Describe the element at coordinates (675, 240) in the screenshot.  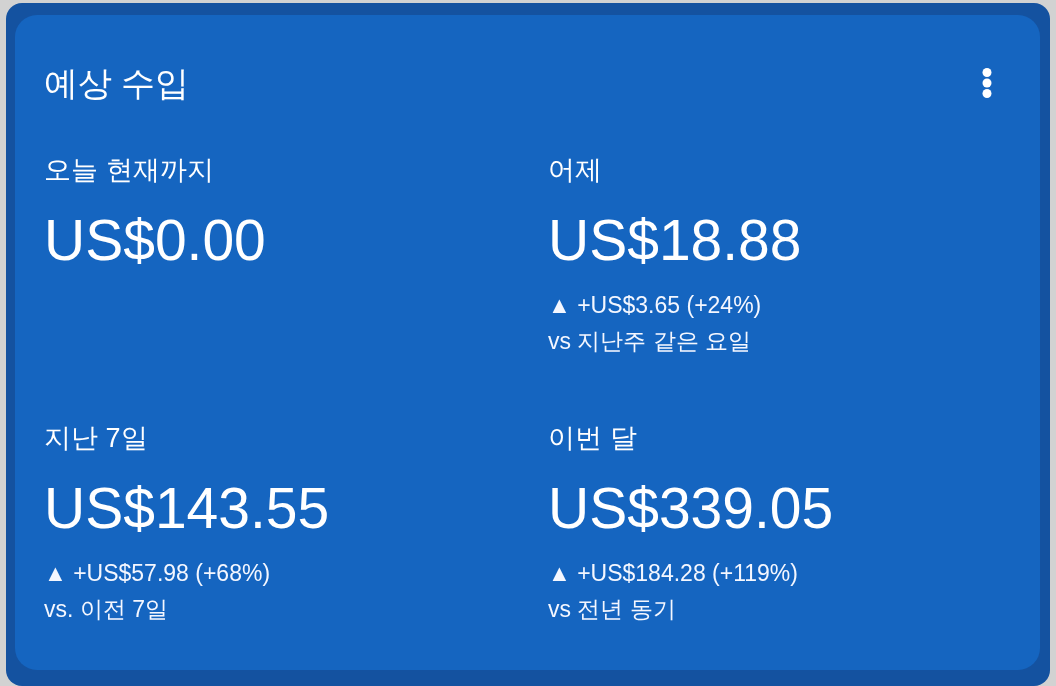
I see `metric-value: US$18.88` at that location.